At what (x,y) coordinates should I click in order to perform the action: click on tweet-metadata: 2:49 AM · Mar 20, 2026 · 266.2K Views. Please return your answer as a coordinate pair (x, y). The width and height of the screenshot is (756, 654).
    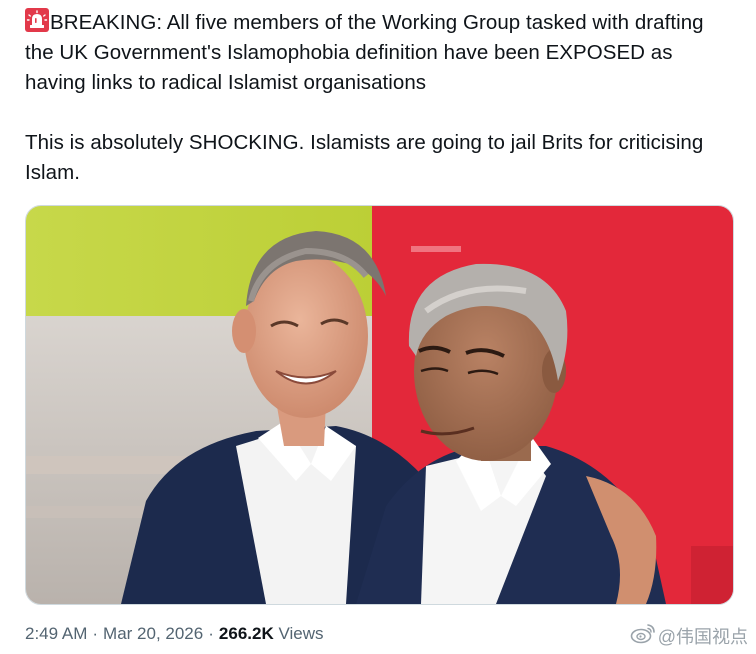
    Looking at the image, I should click on (174, 634).